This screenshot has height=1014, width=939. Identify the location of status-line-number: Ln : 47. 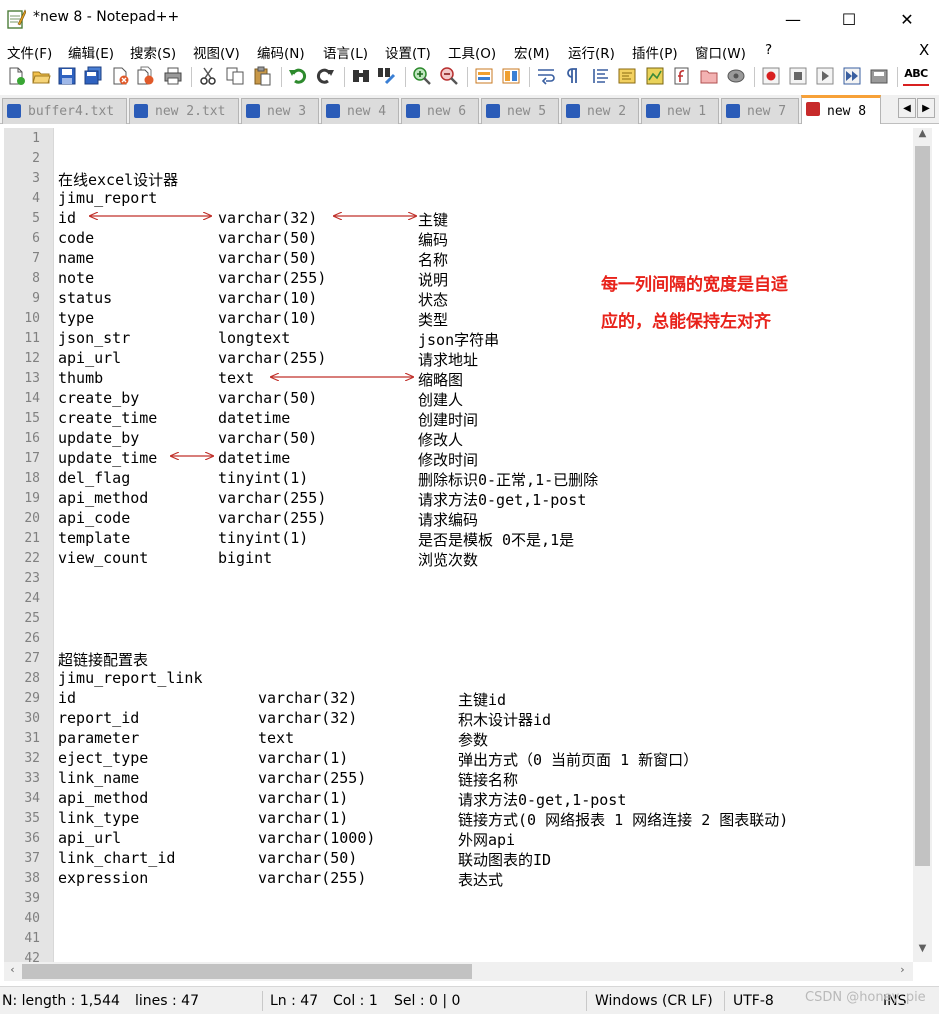
(294, 1001).